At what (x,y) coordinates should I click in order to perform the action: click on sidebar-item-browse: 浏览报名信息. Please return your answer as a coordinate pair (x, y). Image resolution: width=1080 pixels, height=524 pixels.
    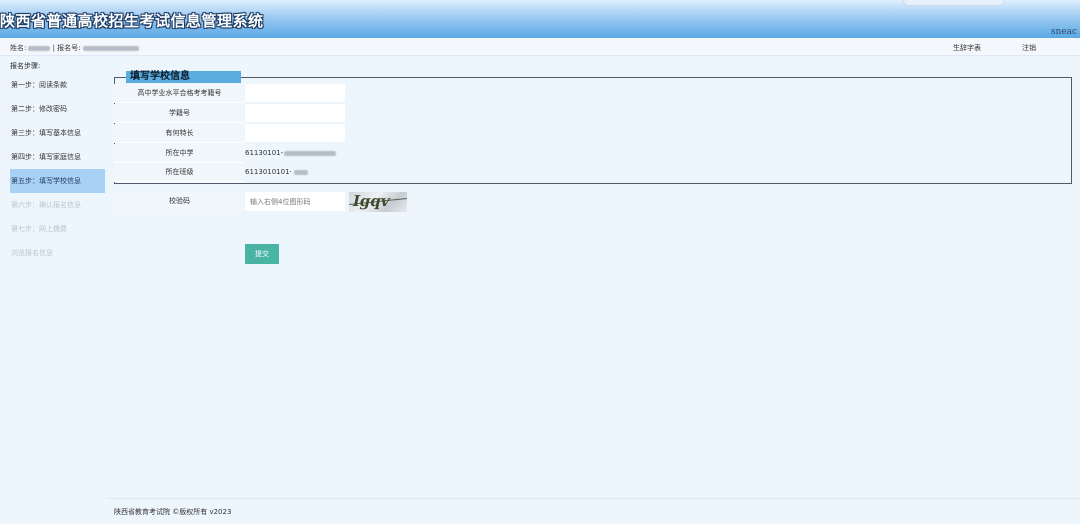
    Looking at the image, I should click on (32, 253).